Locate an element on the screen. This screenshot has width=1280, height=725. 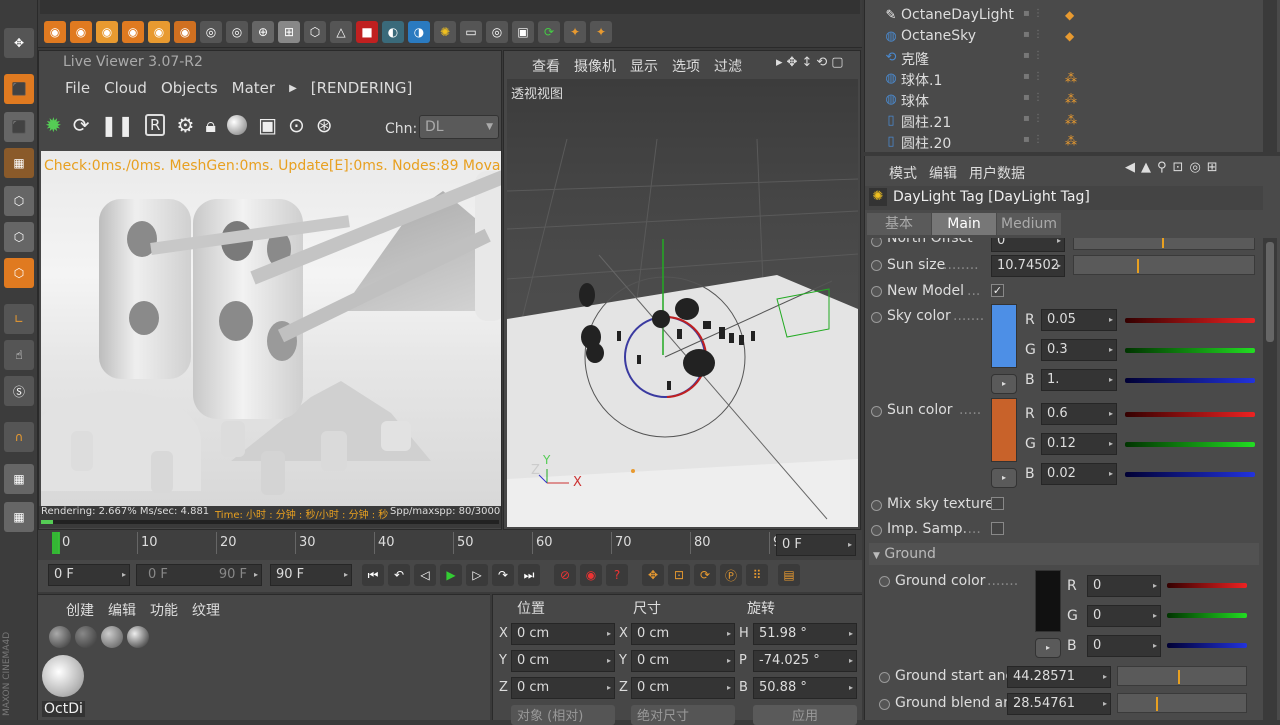
sun-icon: ✺ is located at coordinates (445, 32).